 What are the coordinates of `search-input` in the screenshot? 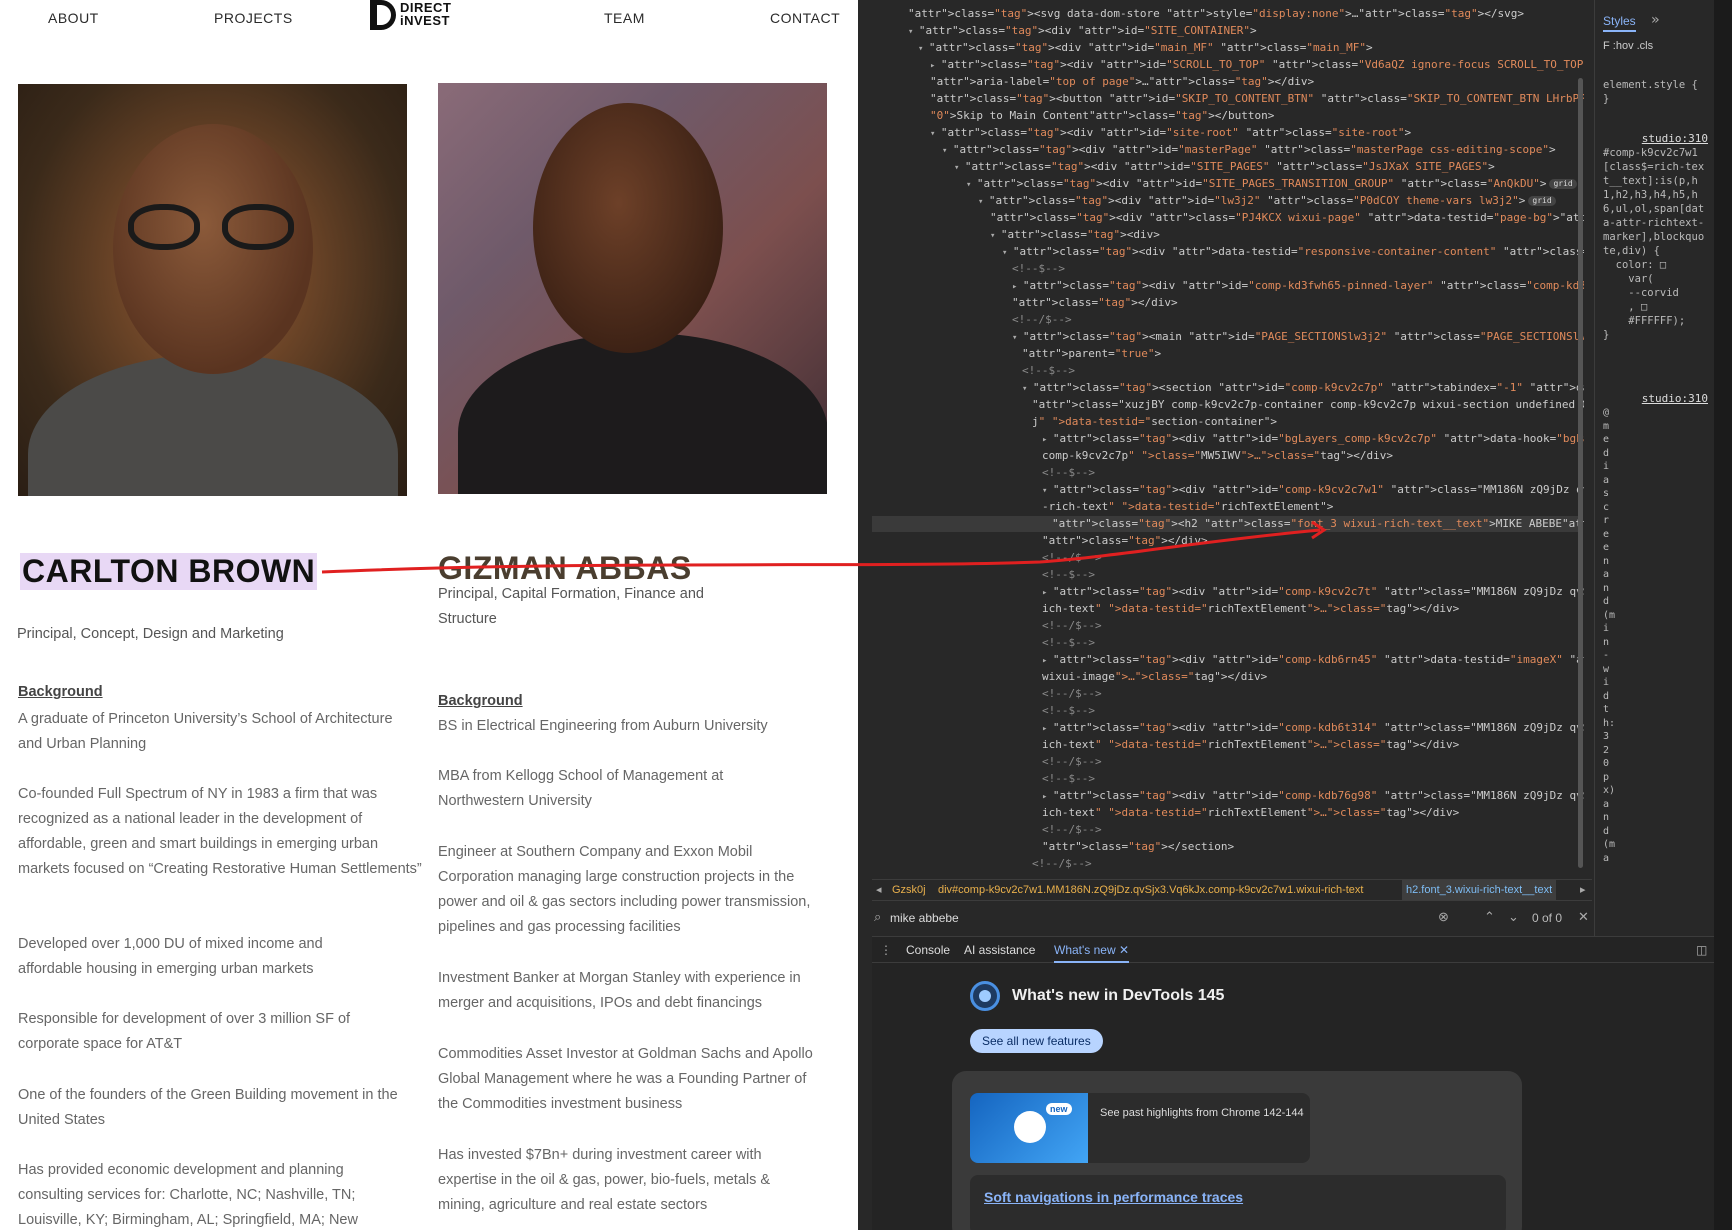 It's located at (1120, 918).